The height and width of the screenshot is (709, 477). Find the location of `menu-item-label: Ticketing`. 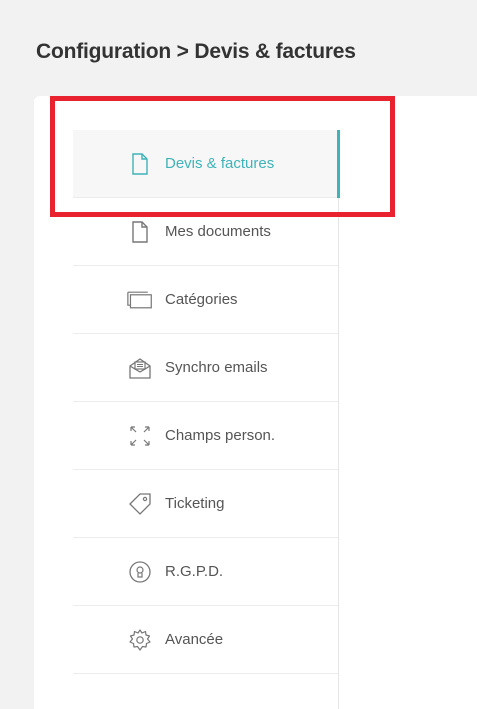

menu-item-label: Ticketing is located at coordinates (195, 503).